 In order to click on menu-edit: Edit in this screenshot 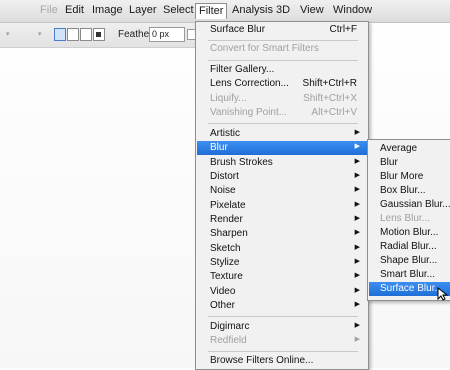, I will do `click(74, 10)`.